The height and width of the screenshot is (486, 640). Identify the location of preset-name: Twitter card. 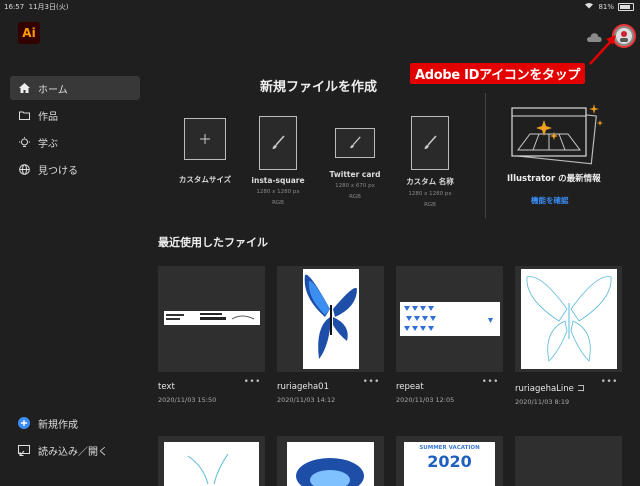
(355, 174).